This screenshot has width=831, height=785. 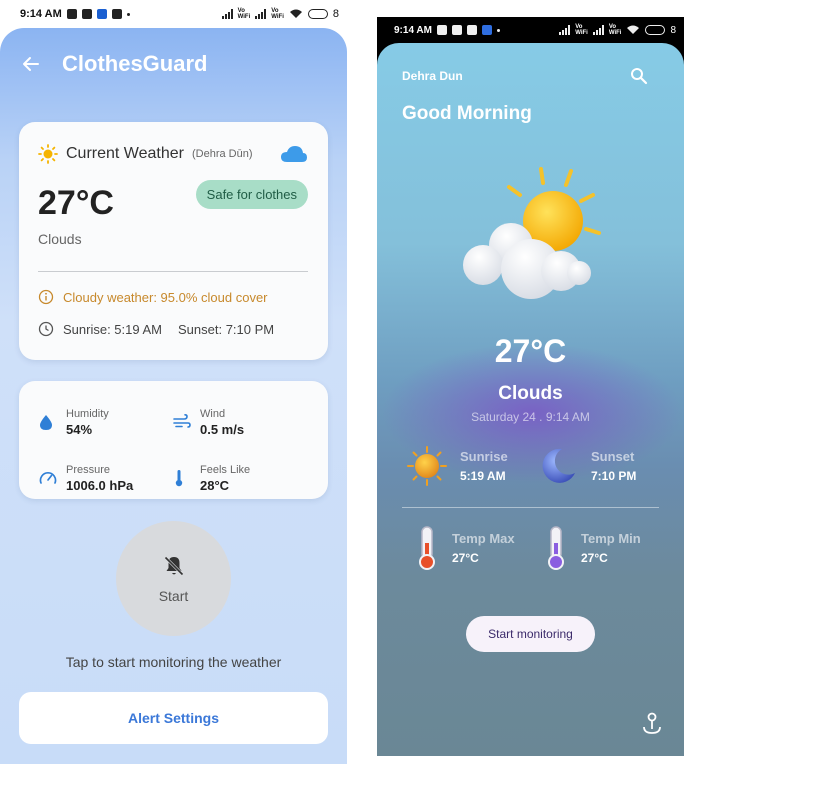 What do you see at coordinates (222, 154) in the screenshot?
I see `location-label: (Dehra Dūn)` at bounding box center [222, 154].